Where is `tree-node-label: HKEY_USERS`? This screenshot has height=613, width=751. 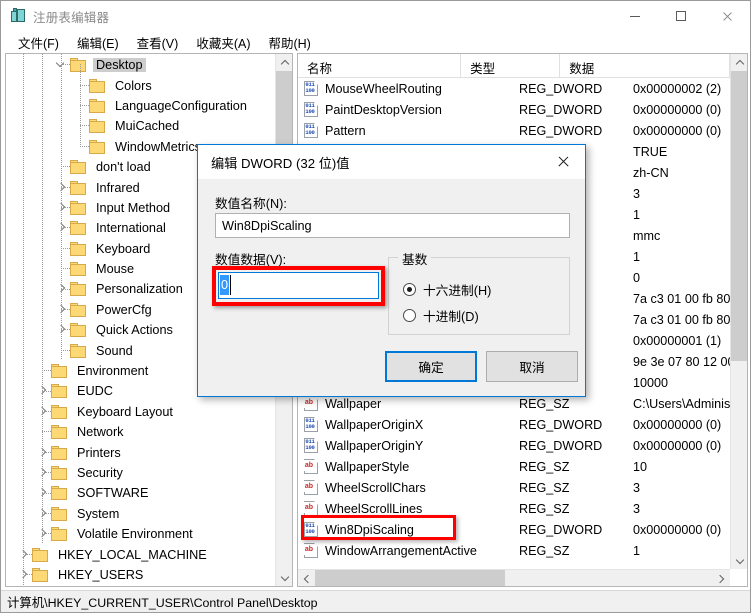 tree-node-label: HKEY_USERS is located at coordinates (101, 574).